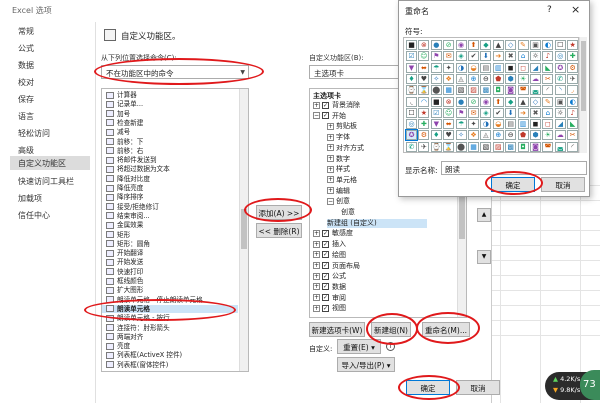 The width and height of the screenshot is (600, 403). What do you see at coordinates (174, 169) in the screenshot?
I see `command-item: 将超过数据为文本` at bounding box center [174, 169].